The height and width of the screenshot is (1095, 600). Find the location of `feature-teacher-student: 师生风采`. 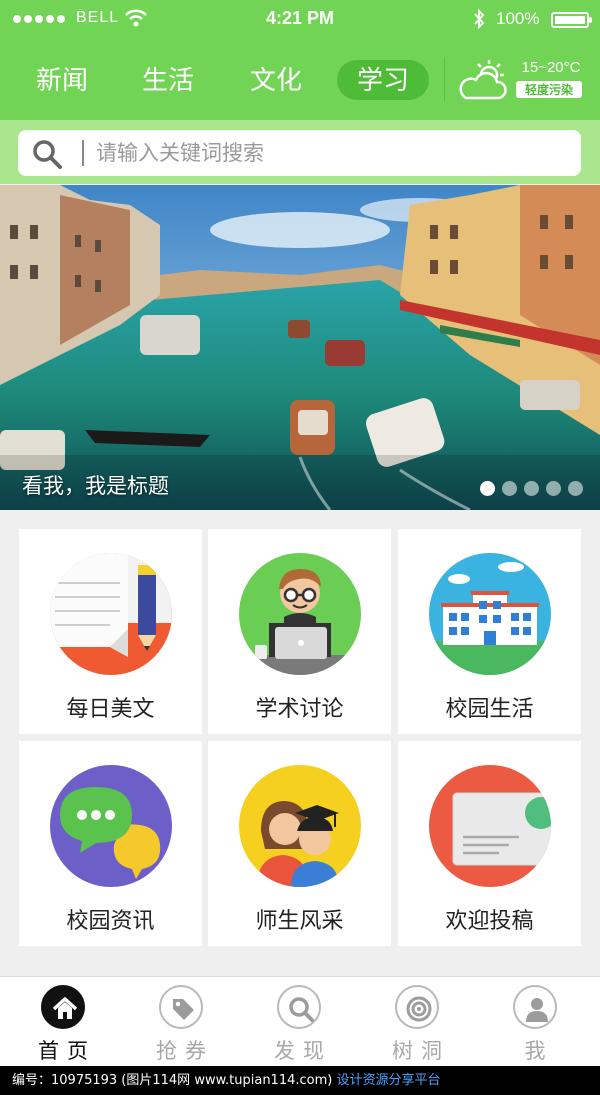

feature-teacher-student: 师生风采 is located at coordinates (299, 843).